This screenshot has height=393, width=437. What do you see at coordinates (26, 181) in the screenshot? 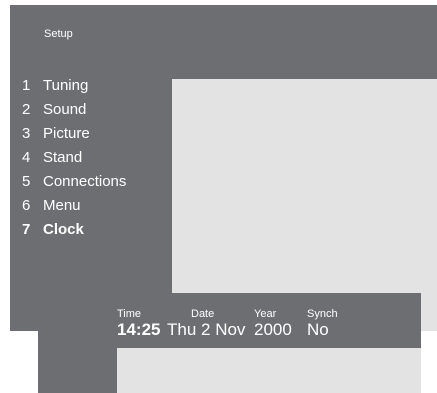
I see `menu-item-number: 5` at bounding box center [26, 181].